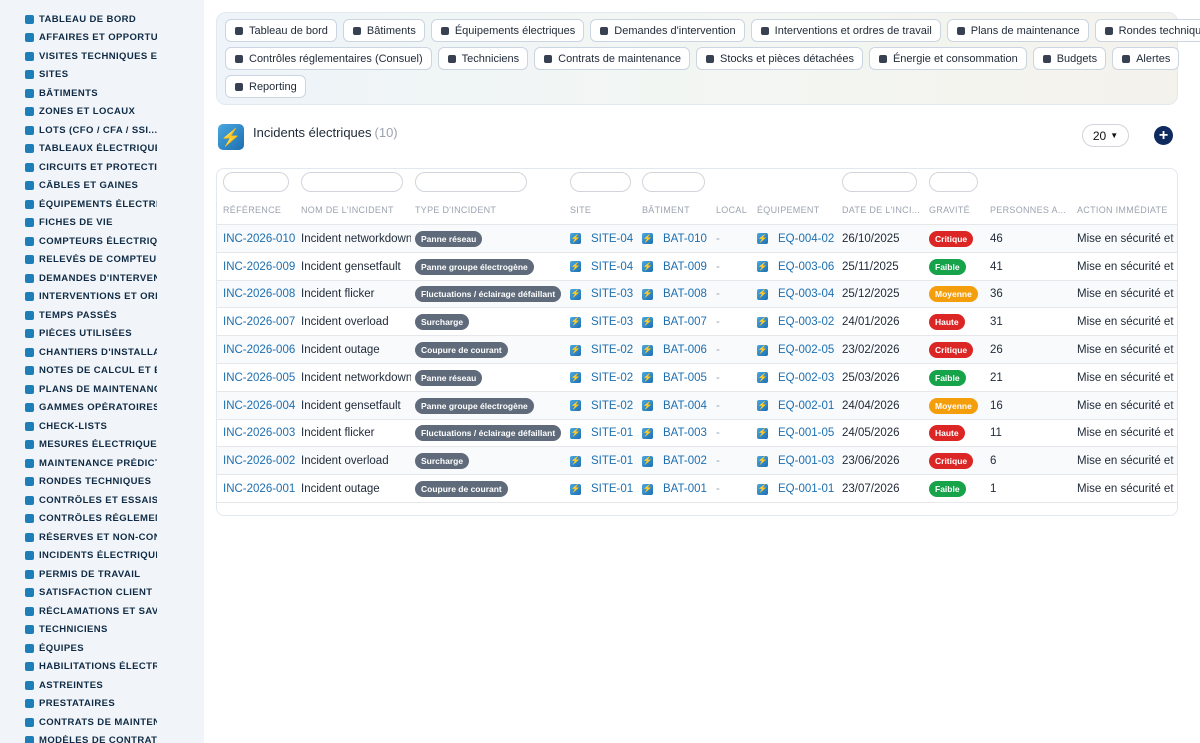 This screenshot has height=743, width=1200. I want to click on sidebar-item: TABLEAUX ÉLECTRIQUES, so click(102, 149).